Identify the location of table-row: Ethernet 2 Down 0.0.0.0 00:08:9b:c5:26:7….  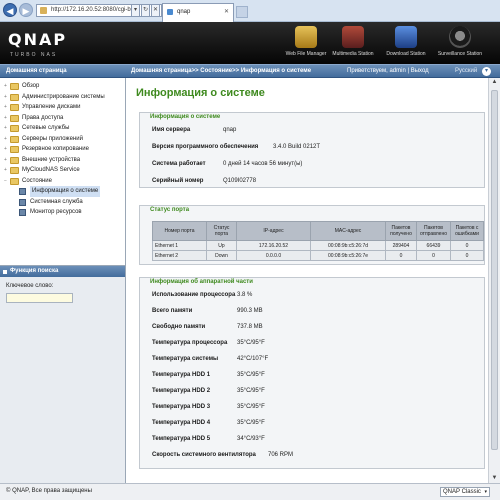
(318, 255).